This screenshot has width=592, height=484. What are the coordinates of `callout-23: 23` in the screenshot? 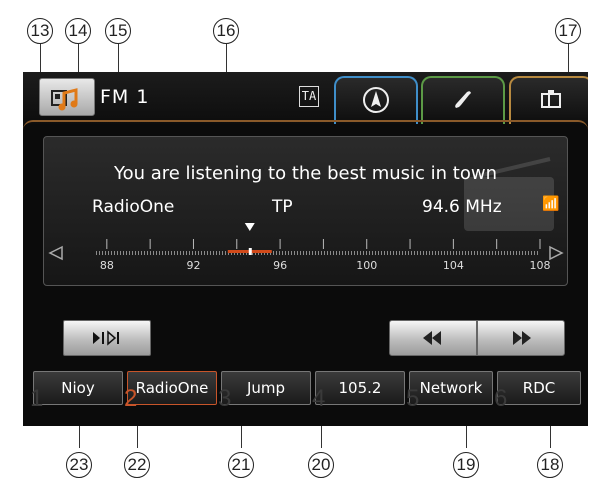 It's located at (79, 465).